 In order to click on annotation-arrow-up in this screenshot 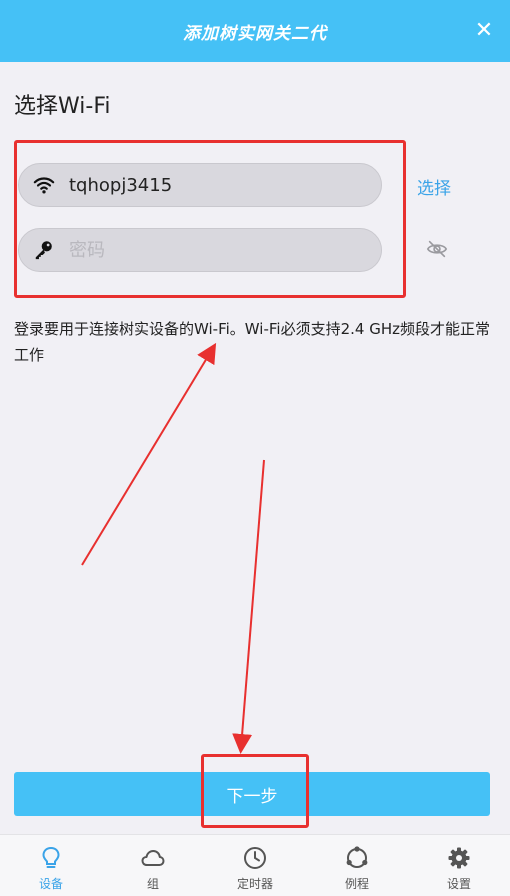, I will do `click(149, 454)`.